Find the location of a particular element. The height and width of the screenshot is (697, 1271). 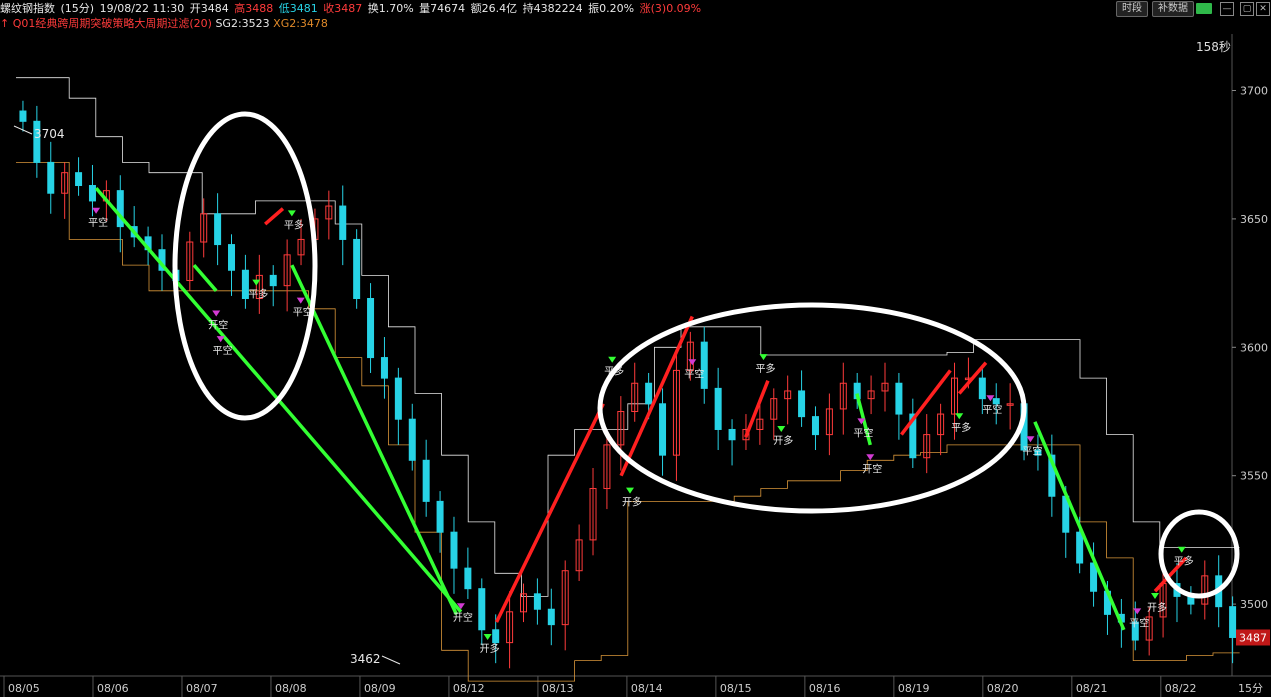

amplitude-value: 振0.20% is located at coordinates (611, 8).